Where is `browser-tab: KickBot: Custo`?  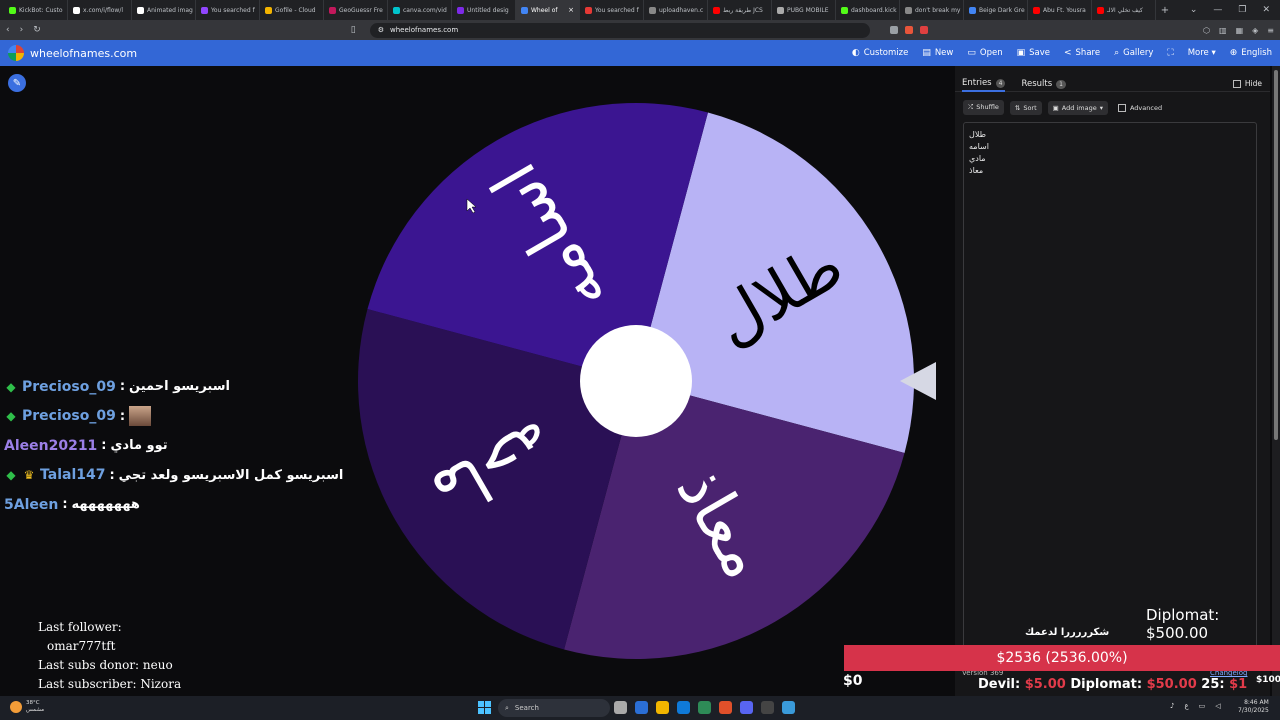 browser-tab: KickBot: Custo is located at coordinates (36, 10).